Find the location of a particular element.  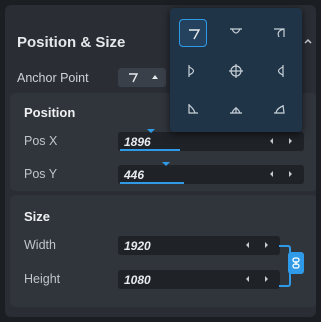

anchor-option-middle-left is located at coordinates (193, 71).